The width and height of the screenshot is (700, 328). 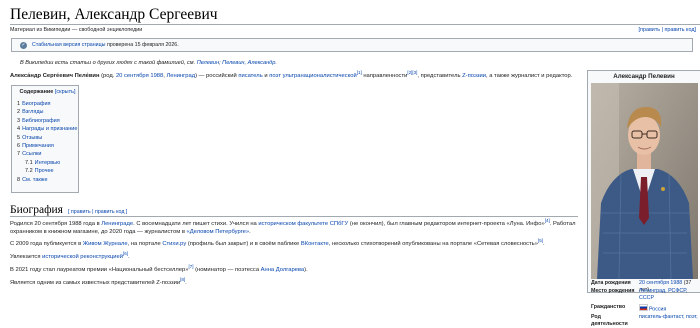 I want to click on infobox-citizenship-link: Россия, so click(x=657, y=310).